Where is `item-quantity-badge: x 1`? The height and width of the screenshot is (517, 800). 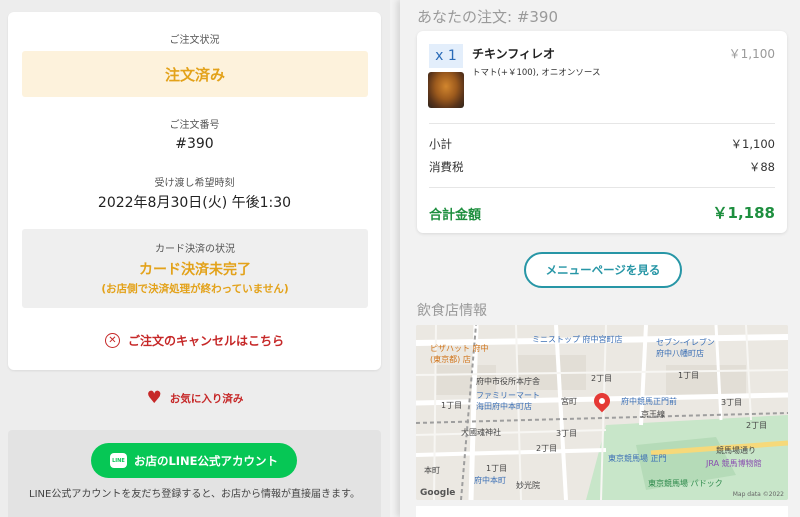
item-quantity-badge: x 1 is located at coordinates (446, 56).